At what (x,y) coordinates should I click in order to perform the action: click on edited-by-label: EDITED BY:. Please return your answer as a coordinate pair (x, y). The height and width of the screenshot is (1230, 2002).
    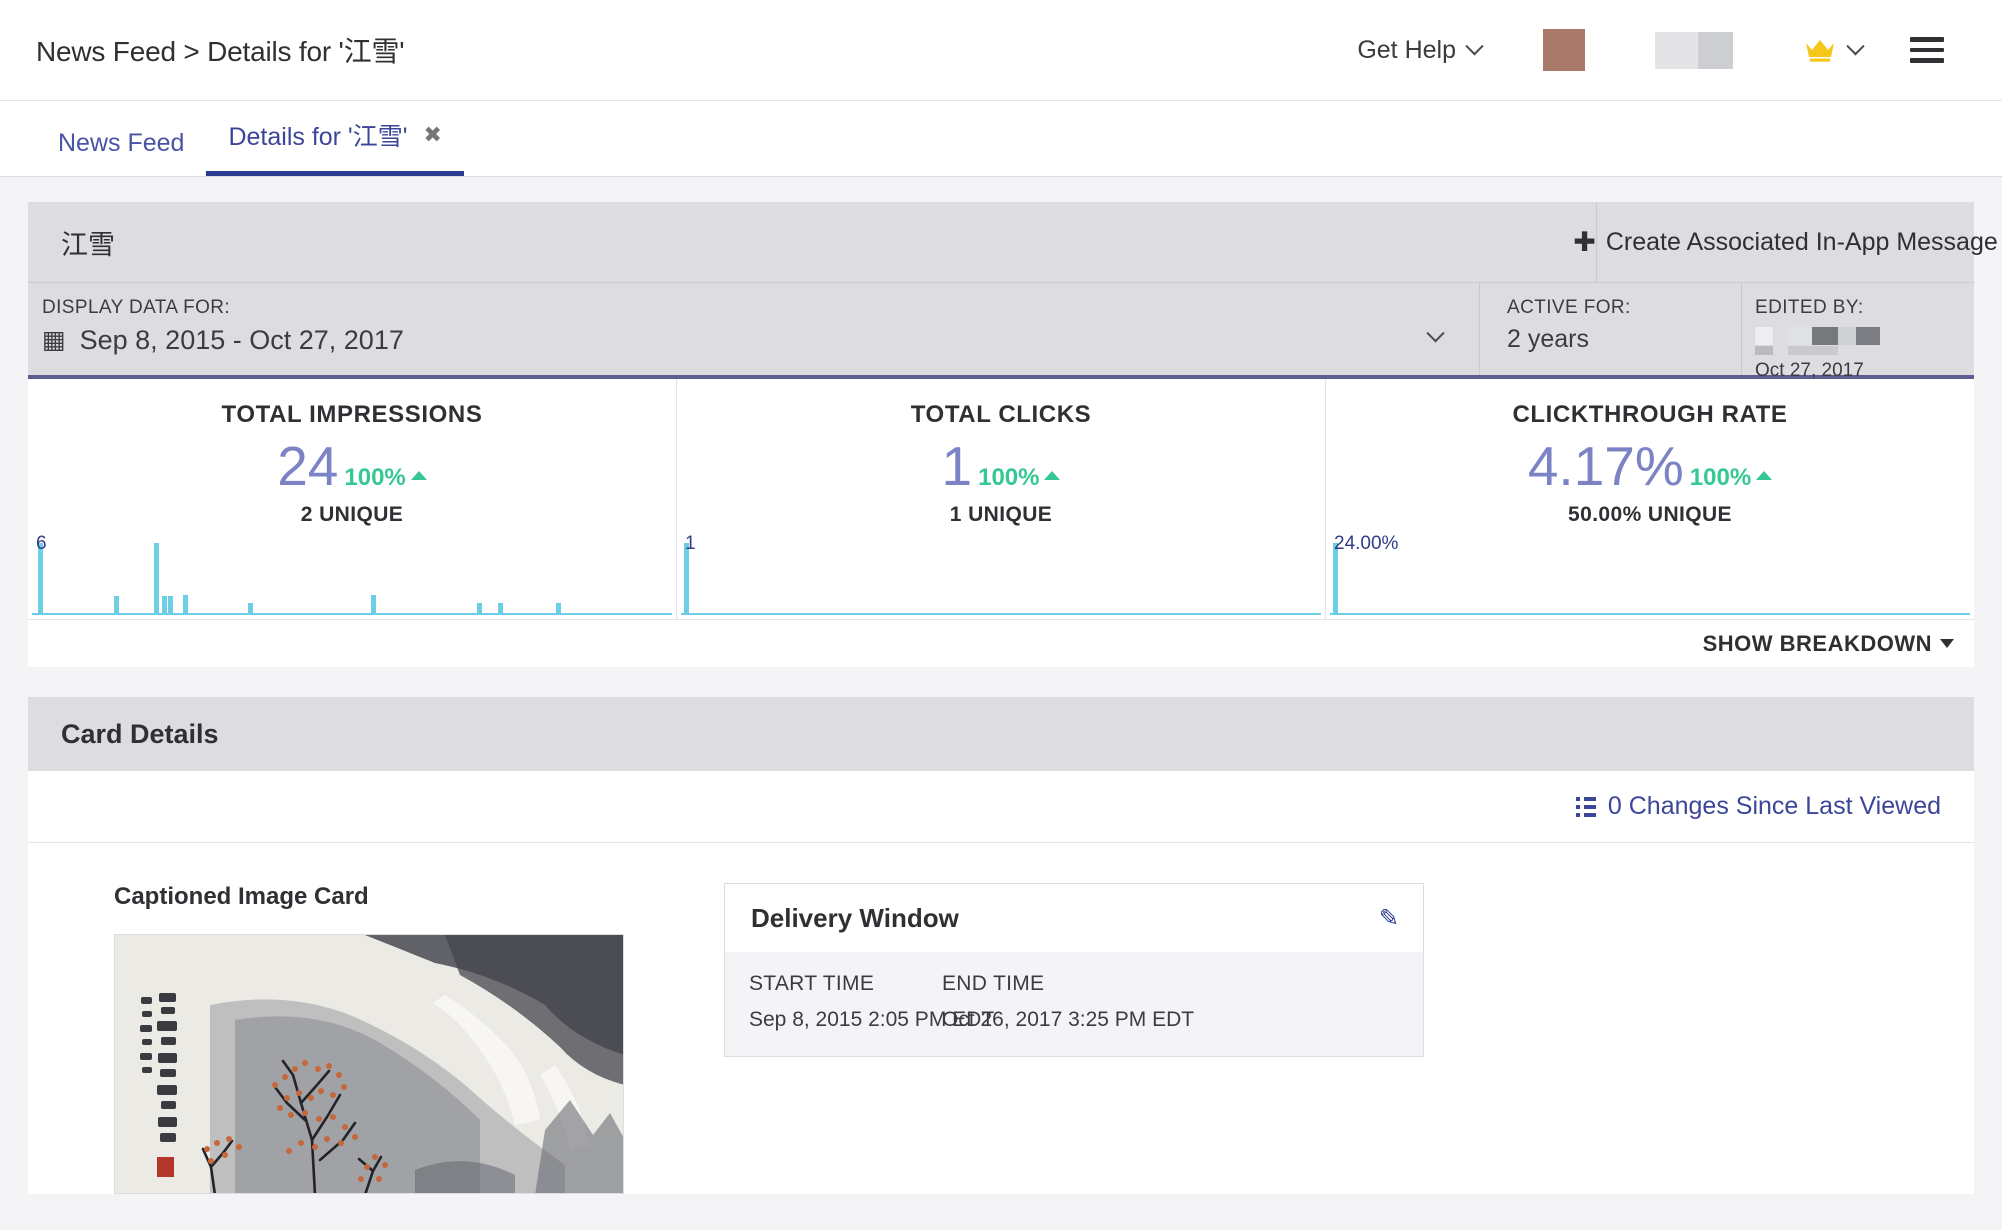
    Looking at the image, I should click on (1809, 307).